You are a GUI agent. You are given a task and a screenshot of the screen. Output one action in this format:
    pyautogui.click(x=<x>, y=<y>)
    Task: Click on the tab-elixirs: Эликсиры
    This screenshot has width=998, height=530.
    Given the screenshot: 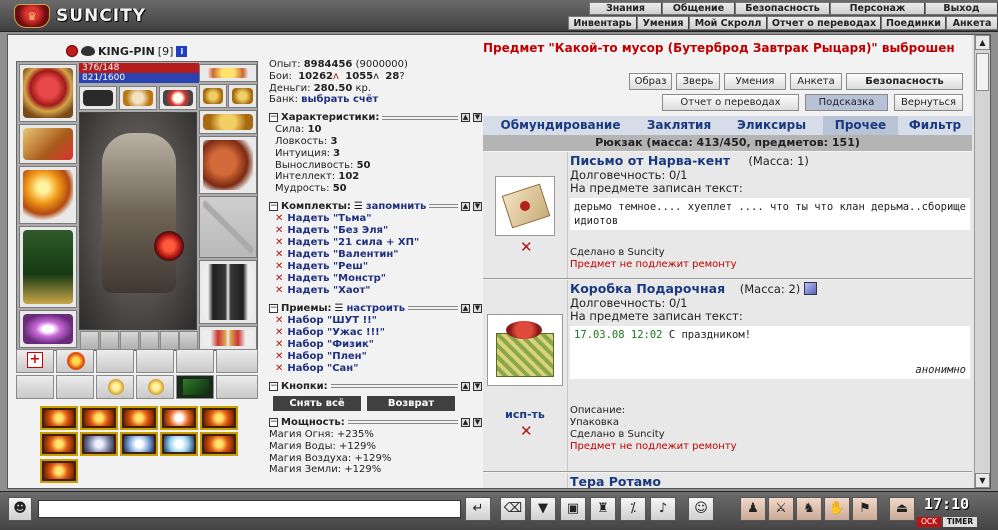 What is the action you would take?
    pyautogui.click(x=771, y=125)
    